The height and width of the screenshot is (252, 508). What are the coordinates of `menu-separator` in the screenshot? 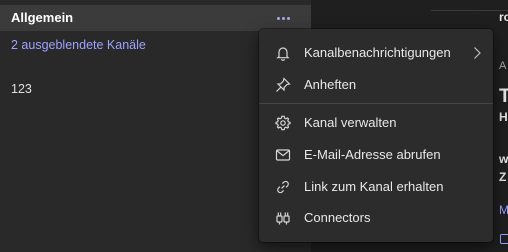 It's located at (376, 103).